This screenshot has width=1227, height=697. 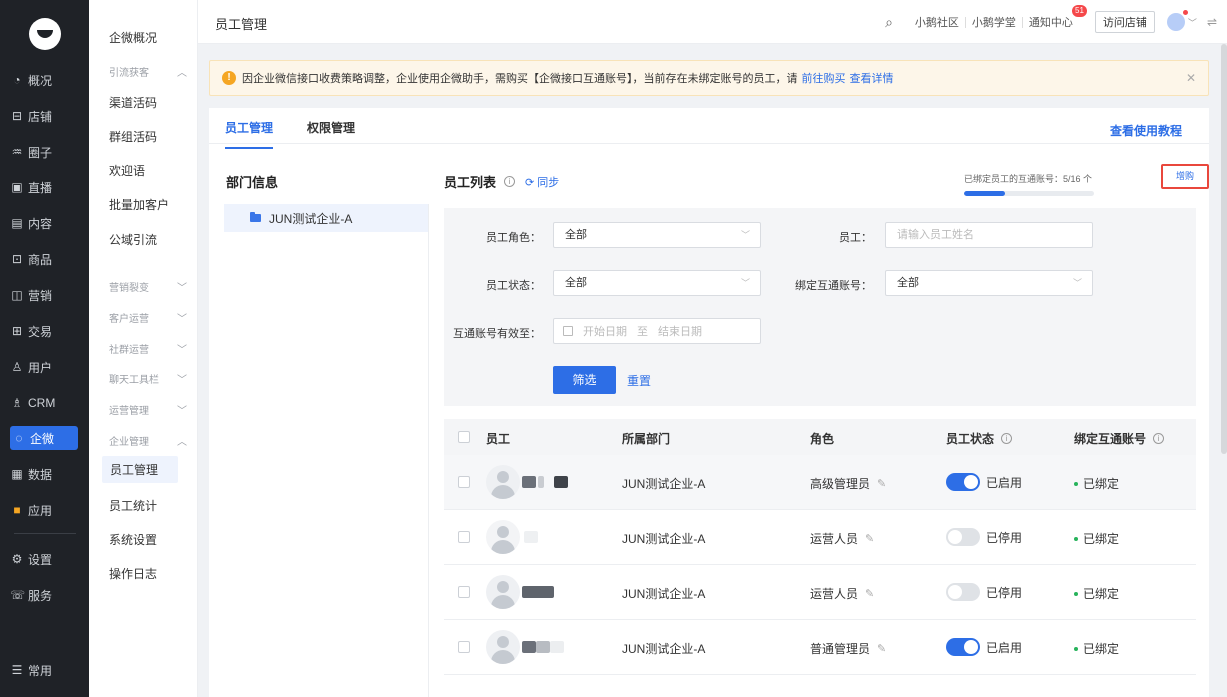 I want to click on bind-cell: 已绑定, so click(x=1096, y=538).